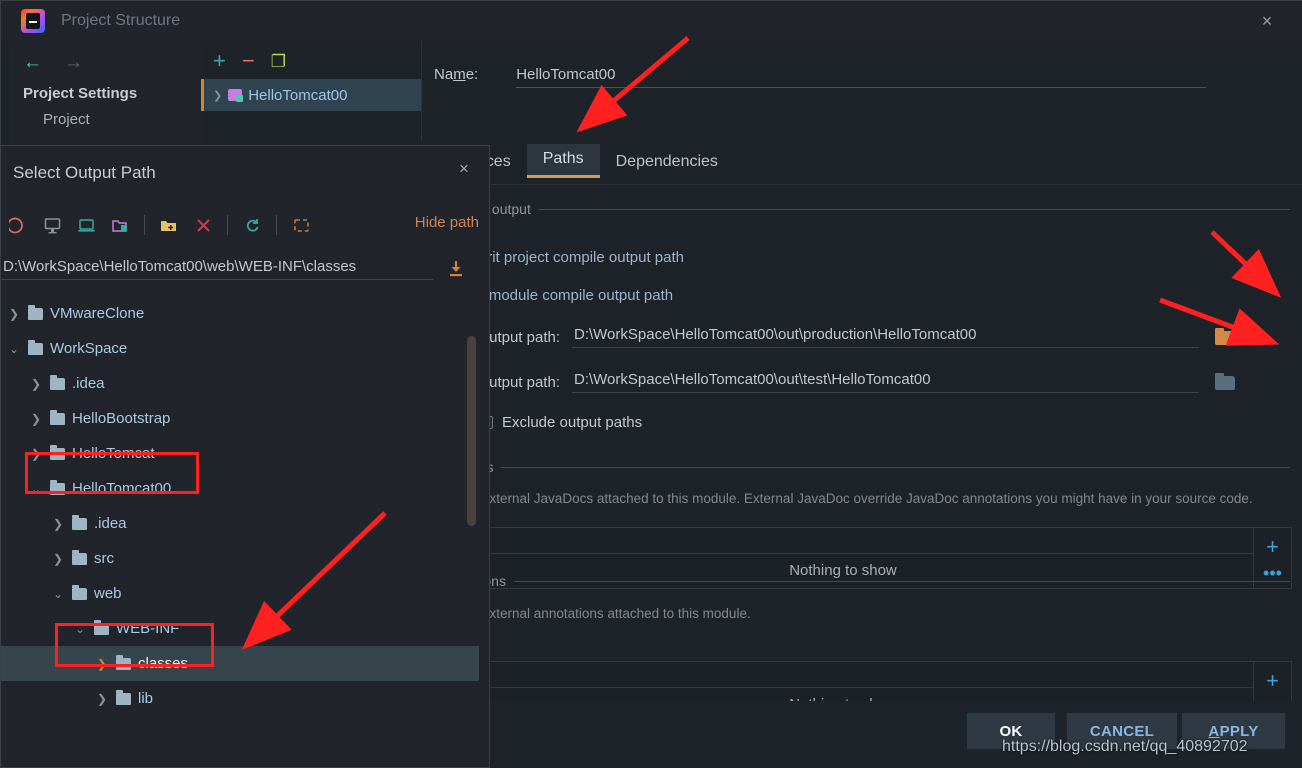 This screenshot has width=1302, height=768. I want to click on tree-node: ⌄ WorkSpace, so click(240, 348).